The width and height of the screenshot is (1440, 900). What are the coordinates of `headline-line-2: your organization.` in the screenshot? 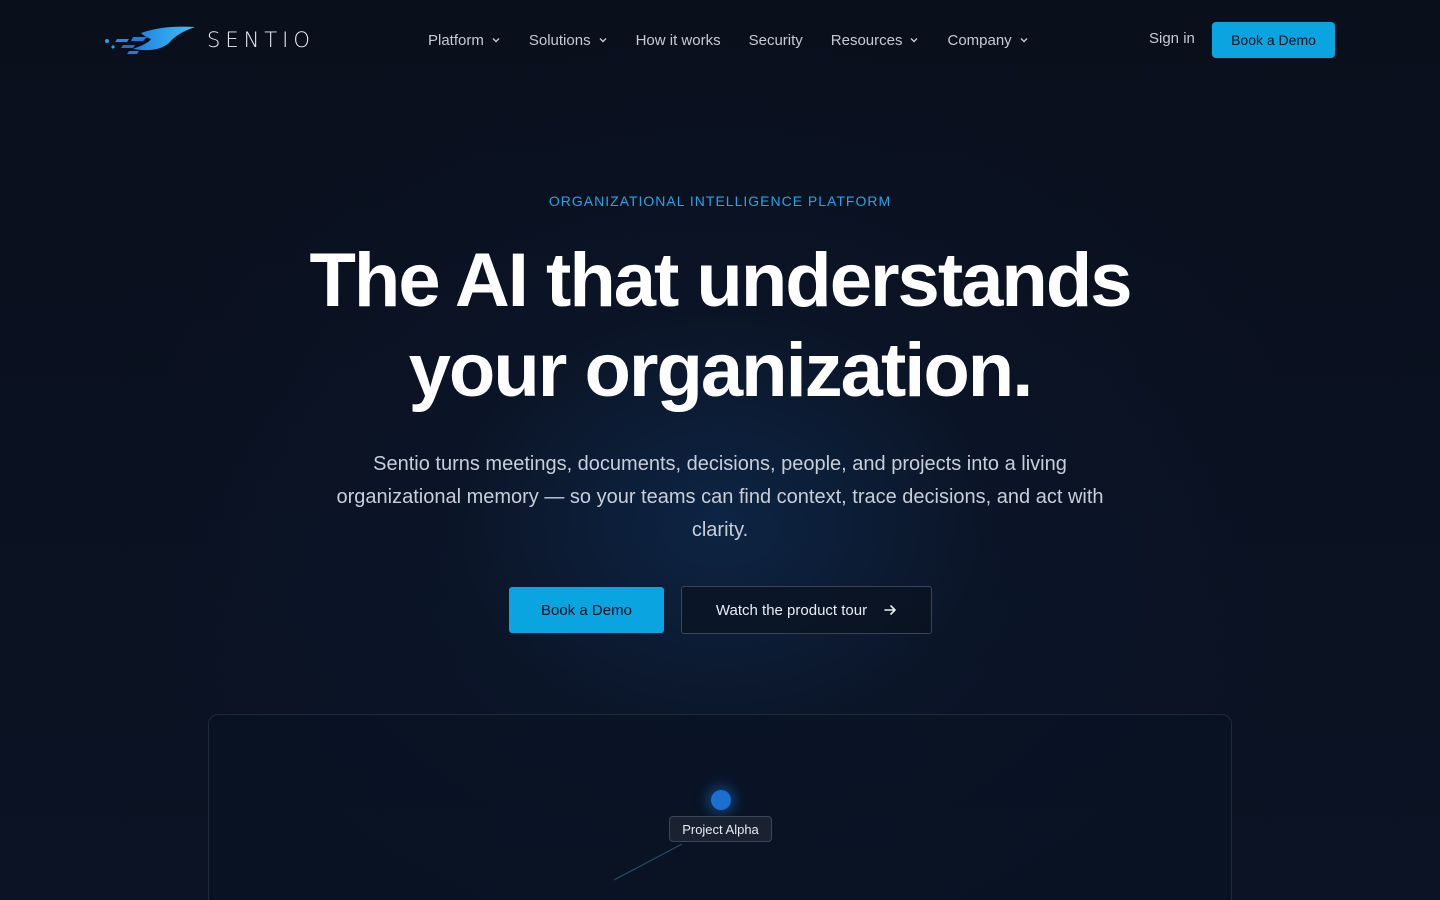 It's located at (721, 370).